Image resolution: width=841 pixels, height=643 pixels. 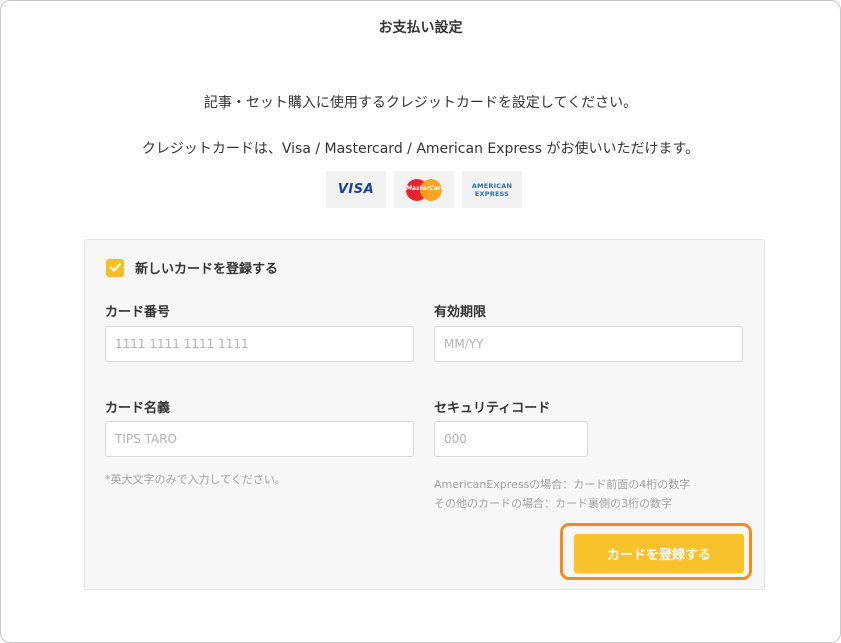 I want to click on card-name-label: カード名義, so click(x=138, y=408).